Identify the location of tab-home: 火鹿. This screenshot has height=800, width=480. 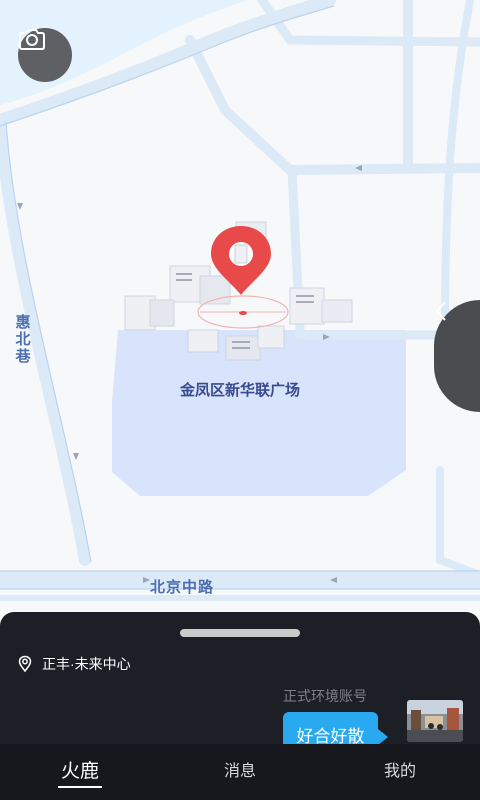
(80, 772).